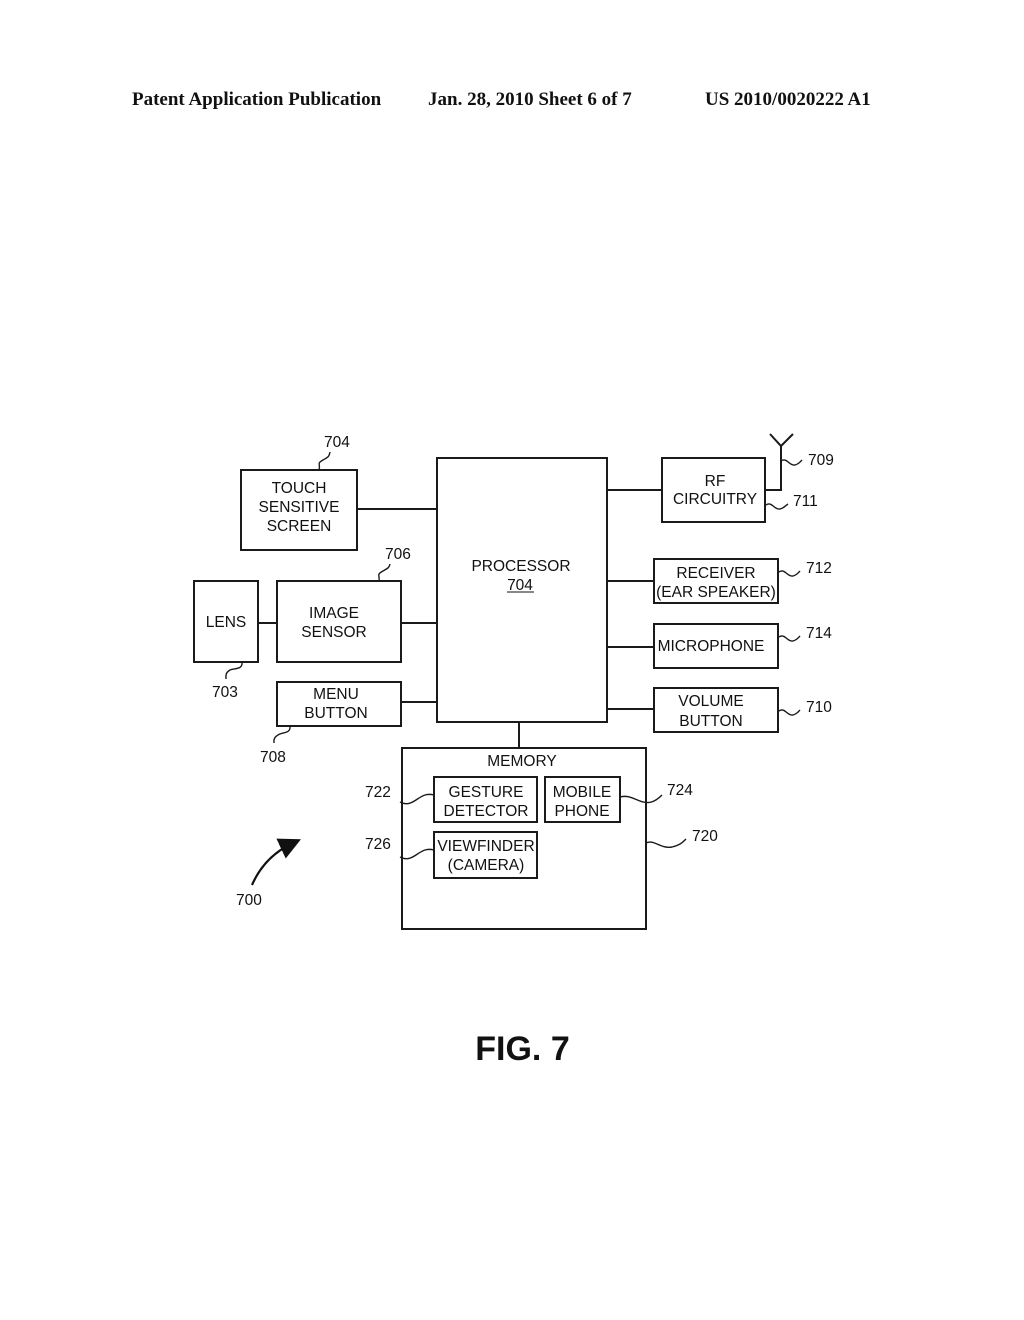 This screenshot has width=1024, height=1320. I want to click on mobile-phone-line-1: MOBILE, so click(582, 792).